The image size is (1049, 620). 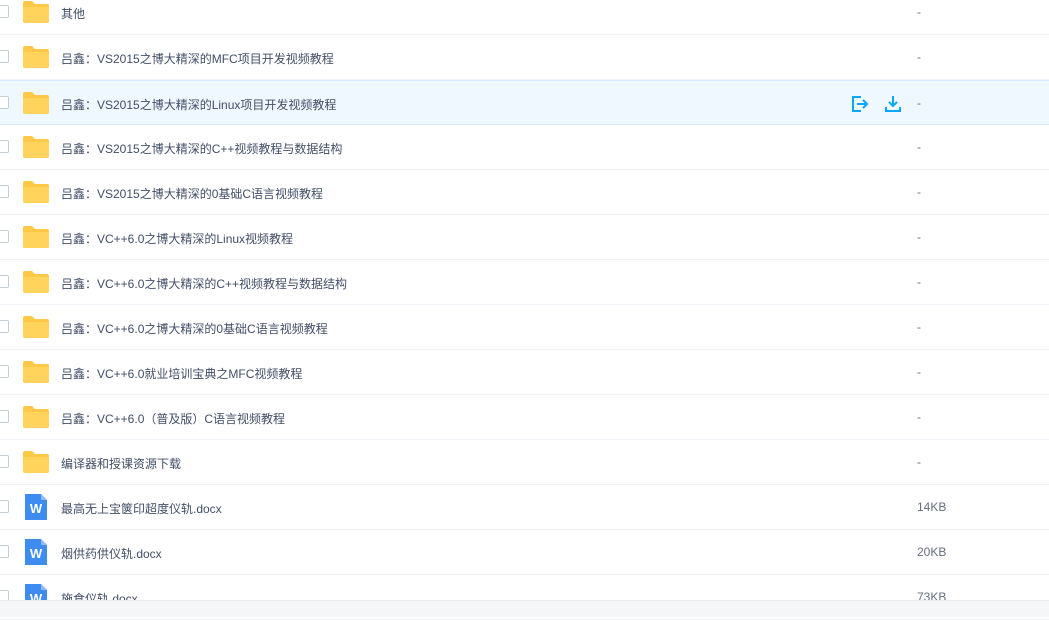 What do you see at coordinates (524, 608) in the screenshot?
I see `bottom-bar` at bounding box center [524, 608].